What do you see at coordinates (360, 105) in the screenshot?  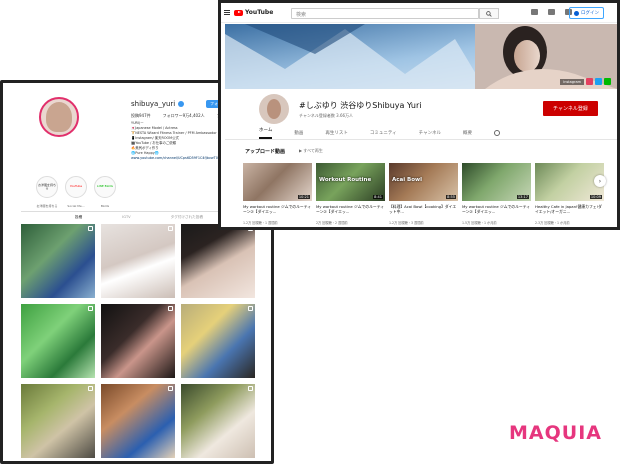 I see `channel-title: #しぶゆり 渋谷ゆりShibuya Yuri` at bounding box center [360, 105].